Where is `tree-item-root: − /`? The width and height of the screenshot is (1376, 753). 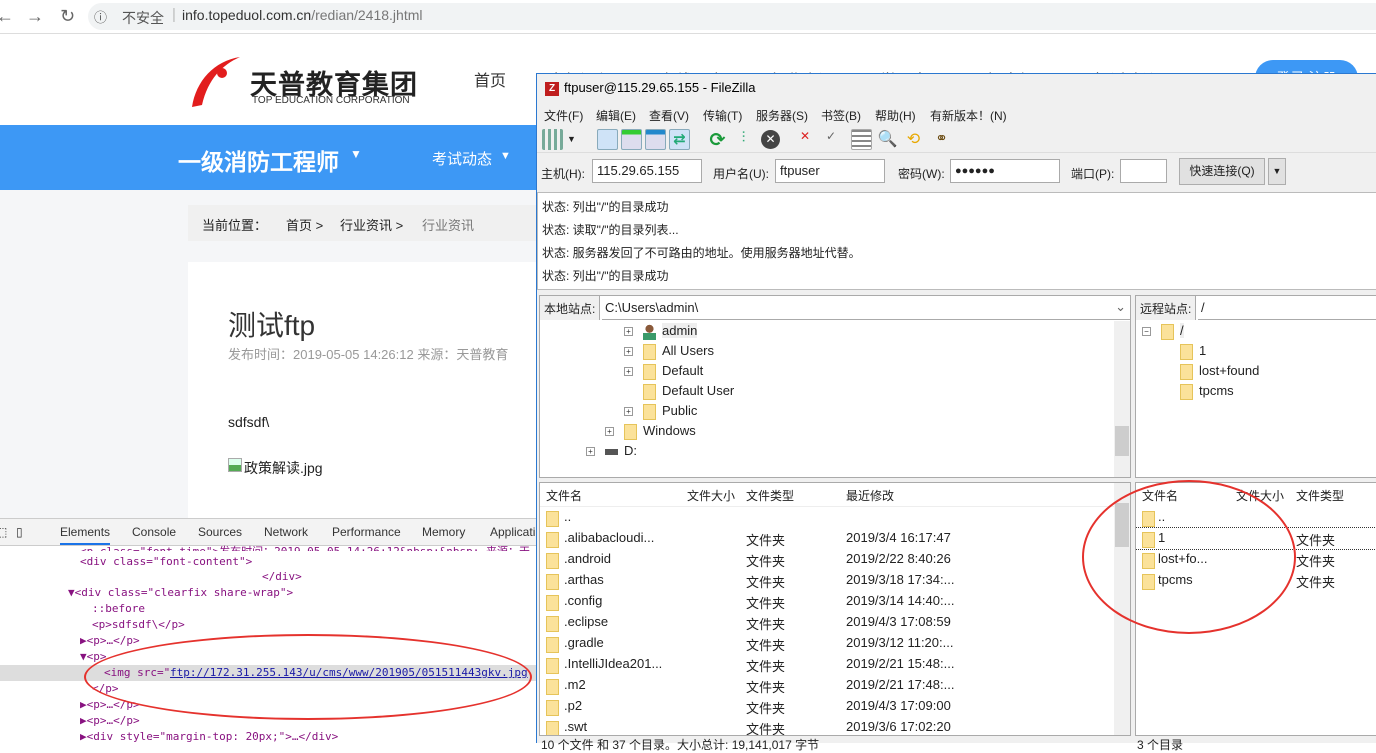
tree-item-root: − / is located at coordinates (1163, 331).